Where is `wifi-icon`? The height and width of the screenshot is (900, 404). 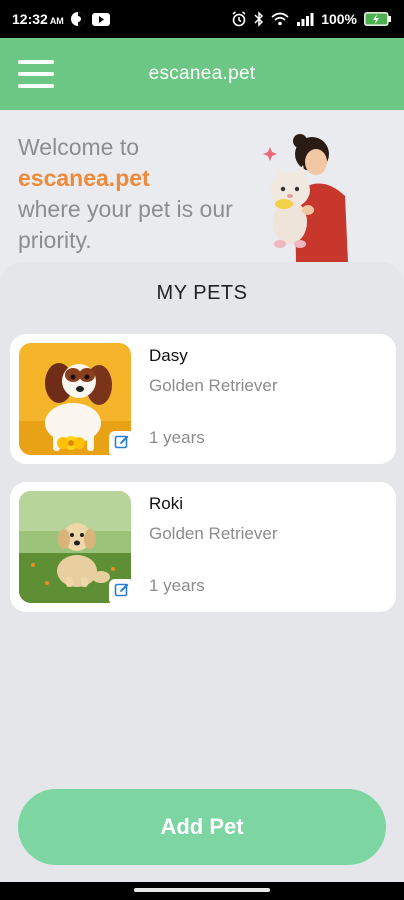 wifi-icon is located at coordinates (280, 19).